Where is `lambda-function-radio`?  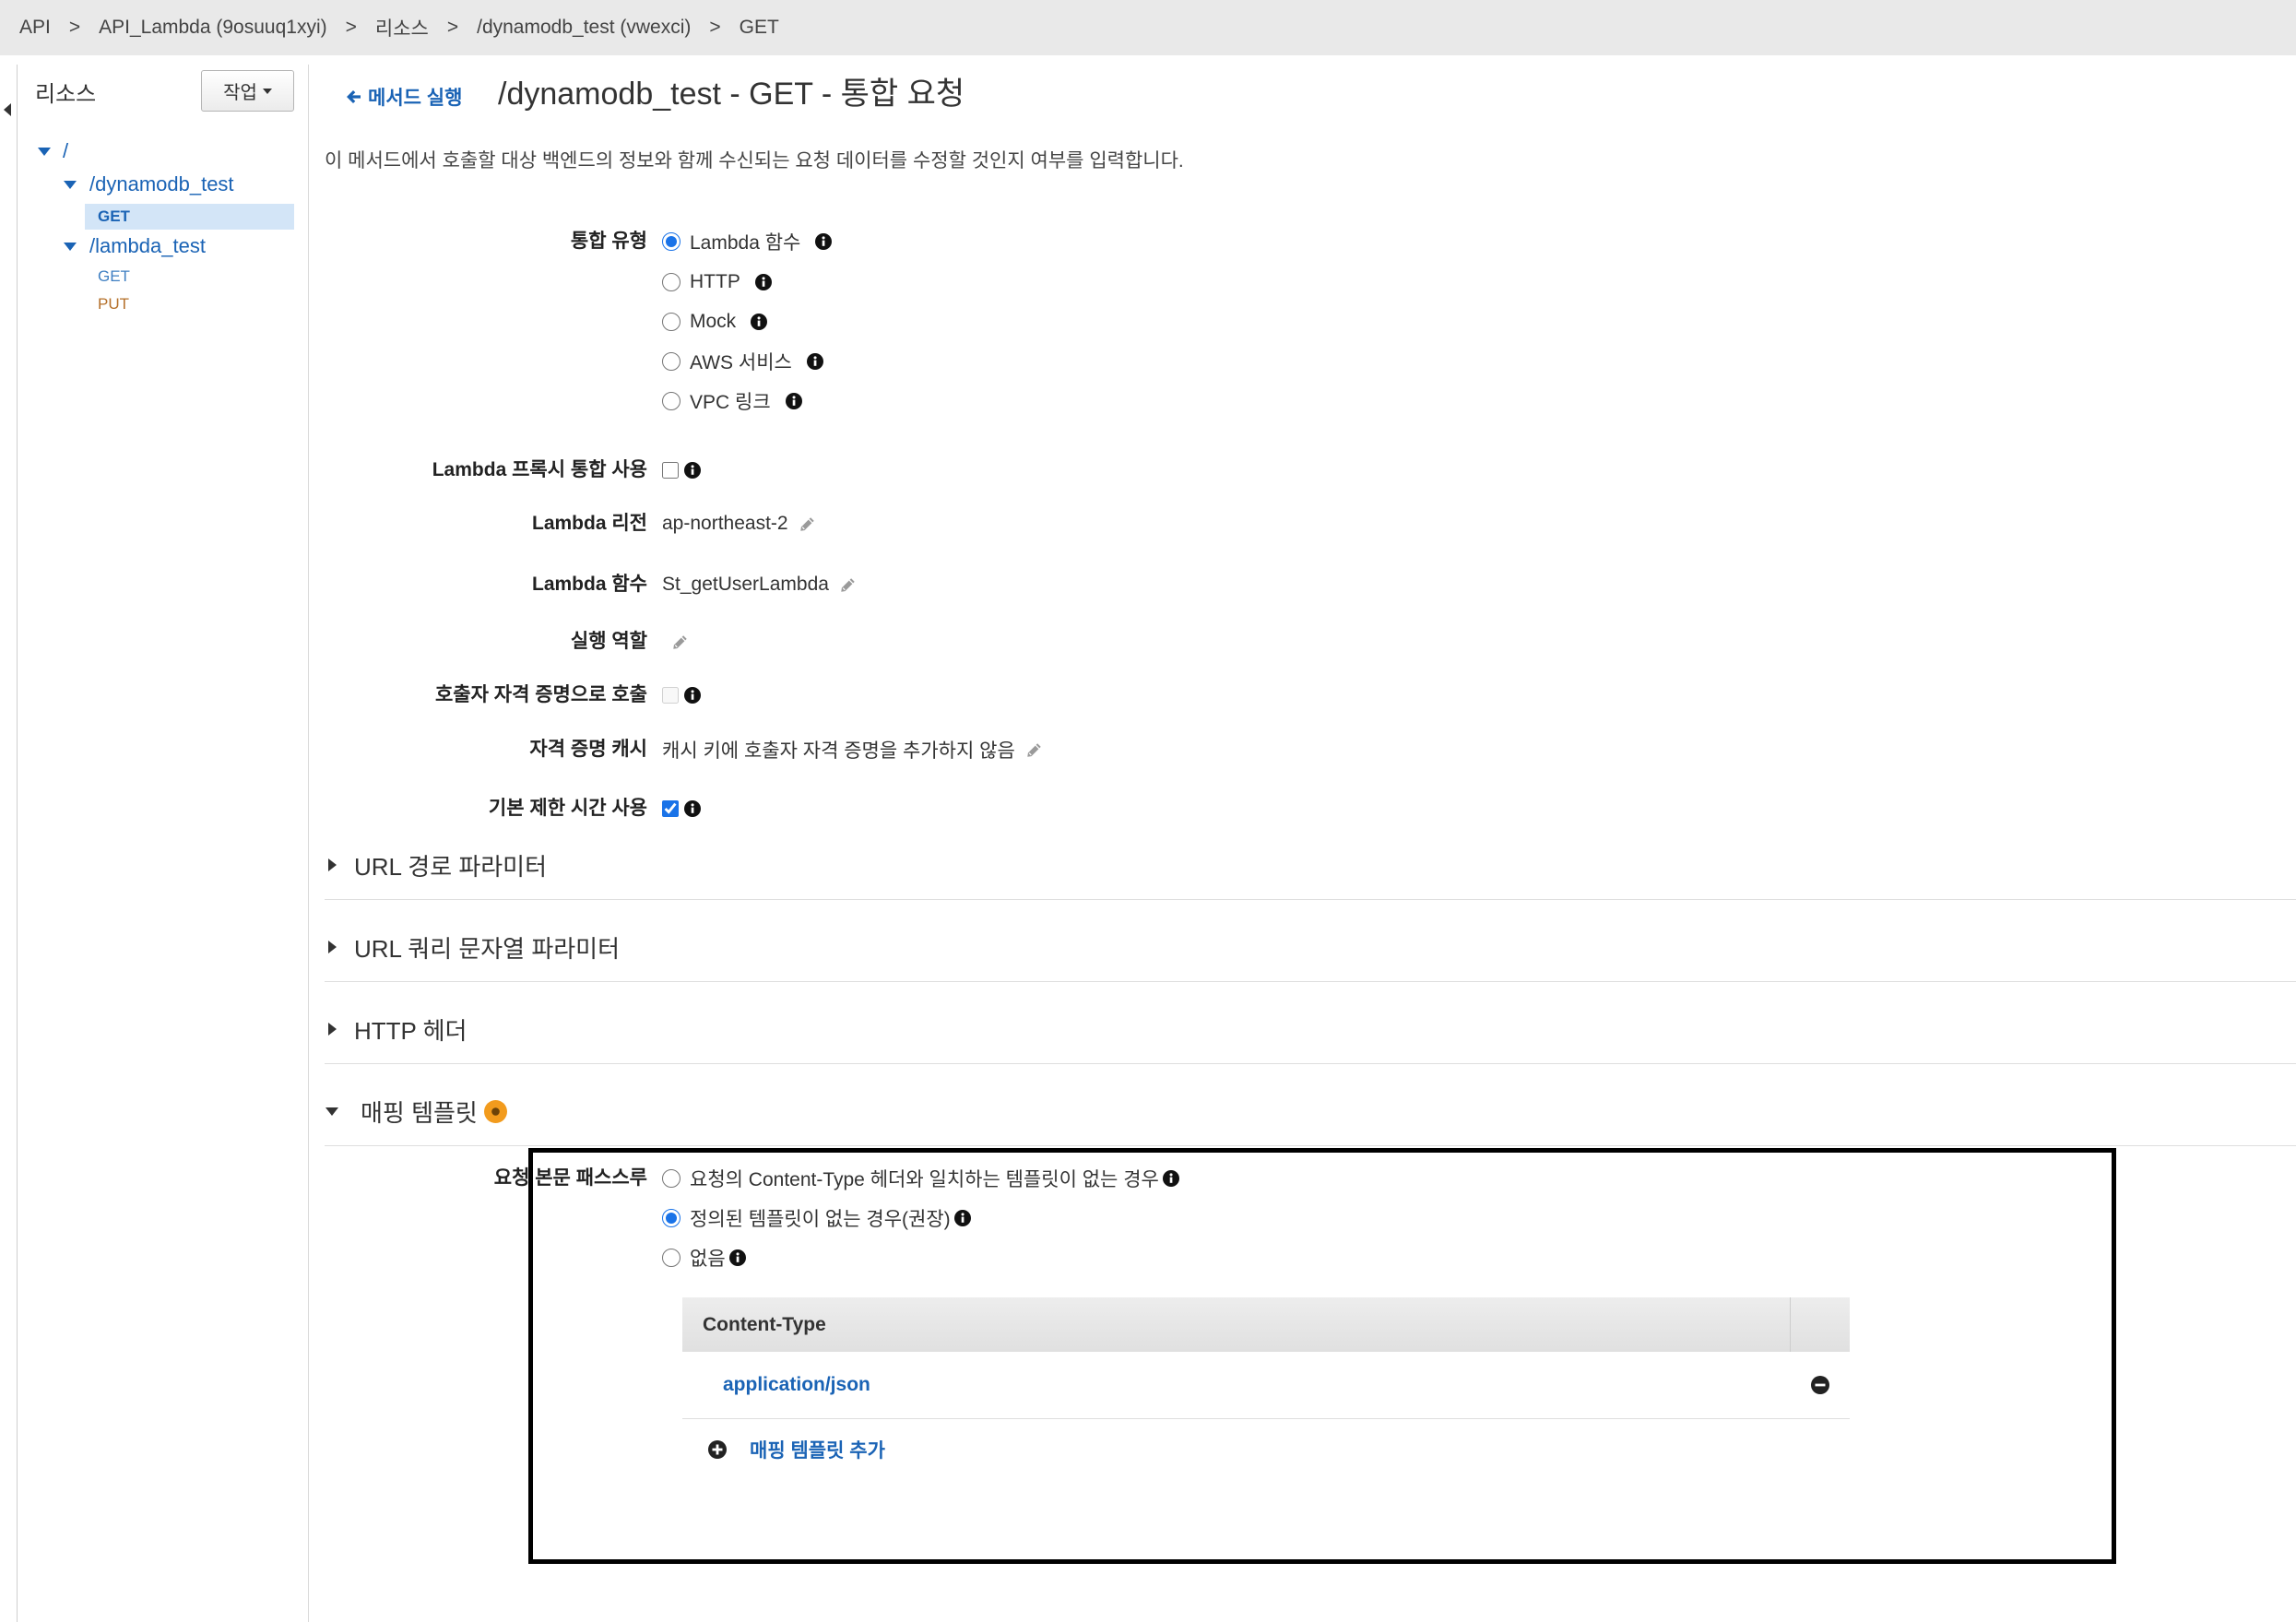 lambda-function-radio is located at coordinates (671, 241).